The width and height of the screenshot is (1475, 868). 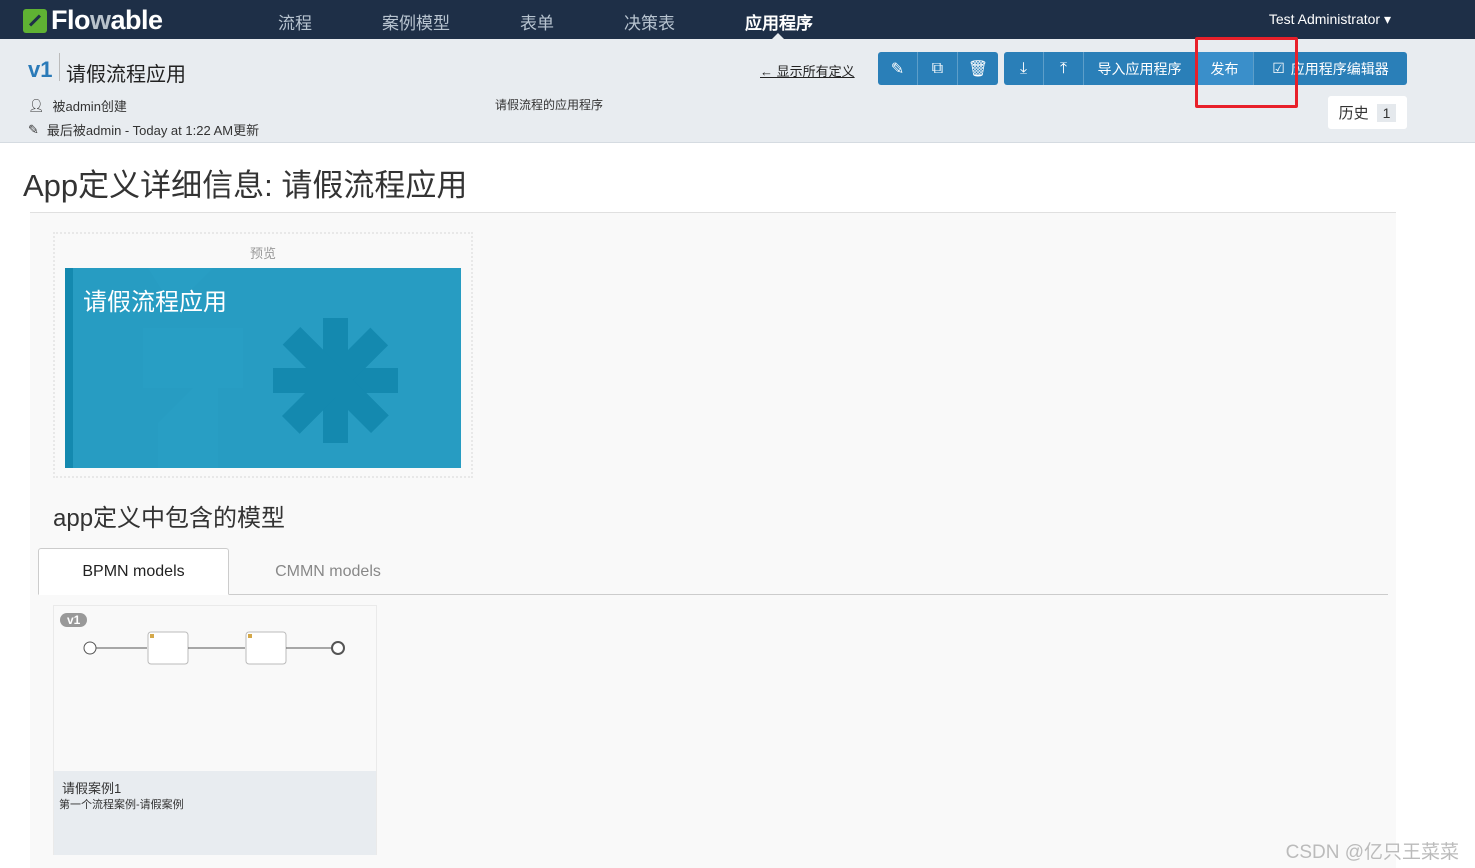 What do you see at coordinates (1140, 68) in the screenshot?
I see `import-app-button: 导入应用程序` at bounding box center [1140, 68].